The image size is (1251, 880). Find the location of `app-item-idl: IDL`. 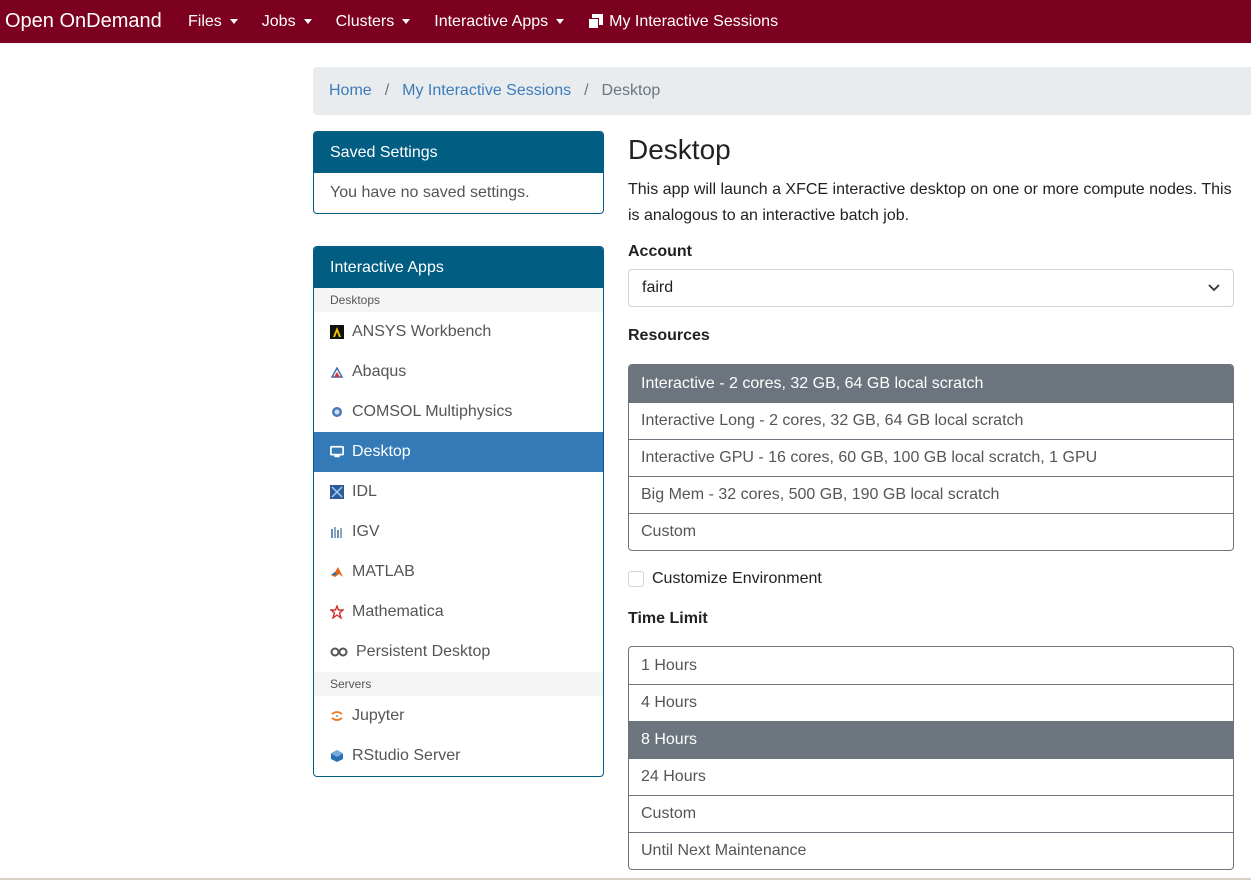

app-item-idl: IDL is located at coordinates (458, 492).